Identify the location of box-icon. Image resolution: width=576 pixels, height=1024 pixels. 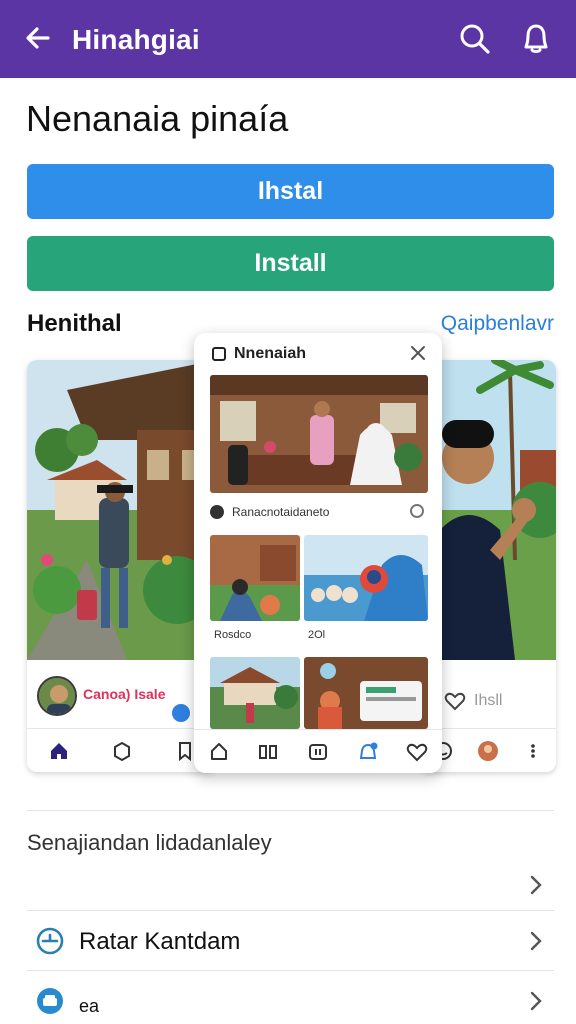
(122, 751).